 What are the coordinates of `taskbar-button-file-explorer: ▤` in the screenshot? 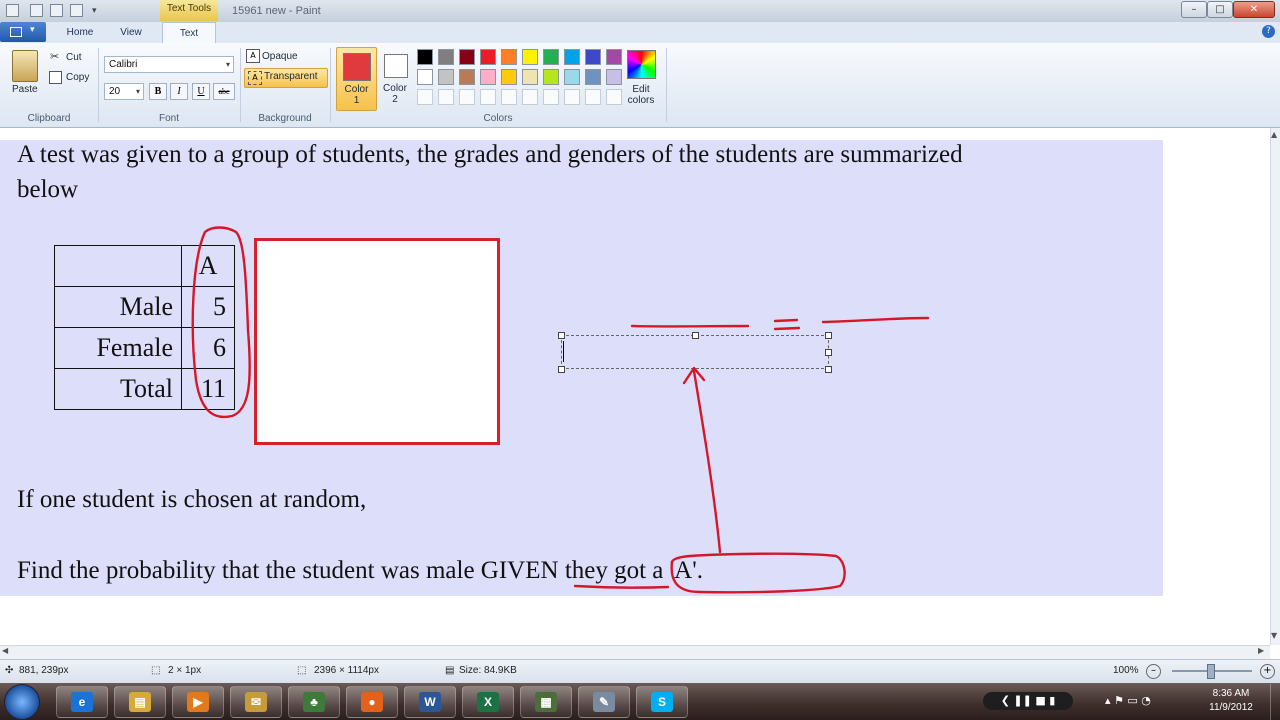 It's located at (140, 702).